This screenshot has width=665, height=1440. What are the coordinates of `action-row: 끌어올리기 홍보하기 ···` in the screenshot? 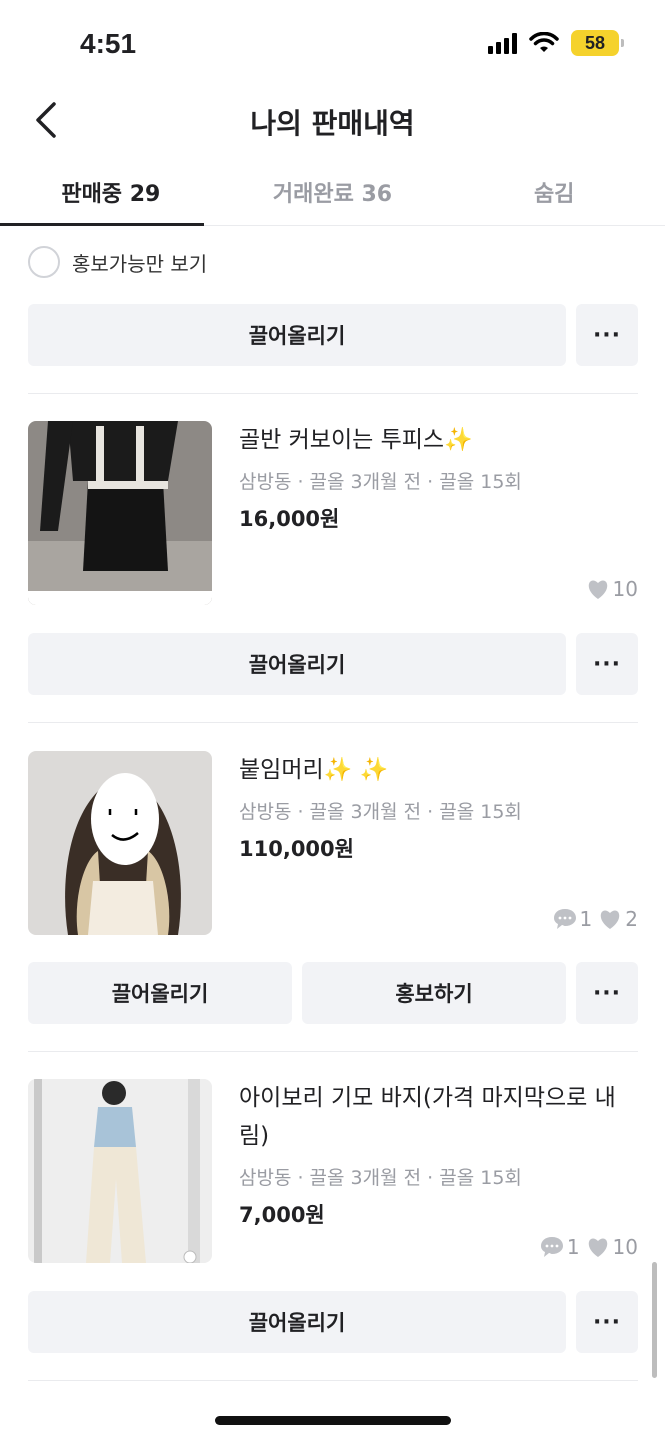 It's located at (333, 993).